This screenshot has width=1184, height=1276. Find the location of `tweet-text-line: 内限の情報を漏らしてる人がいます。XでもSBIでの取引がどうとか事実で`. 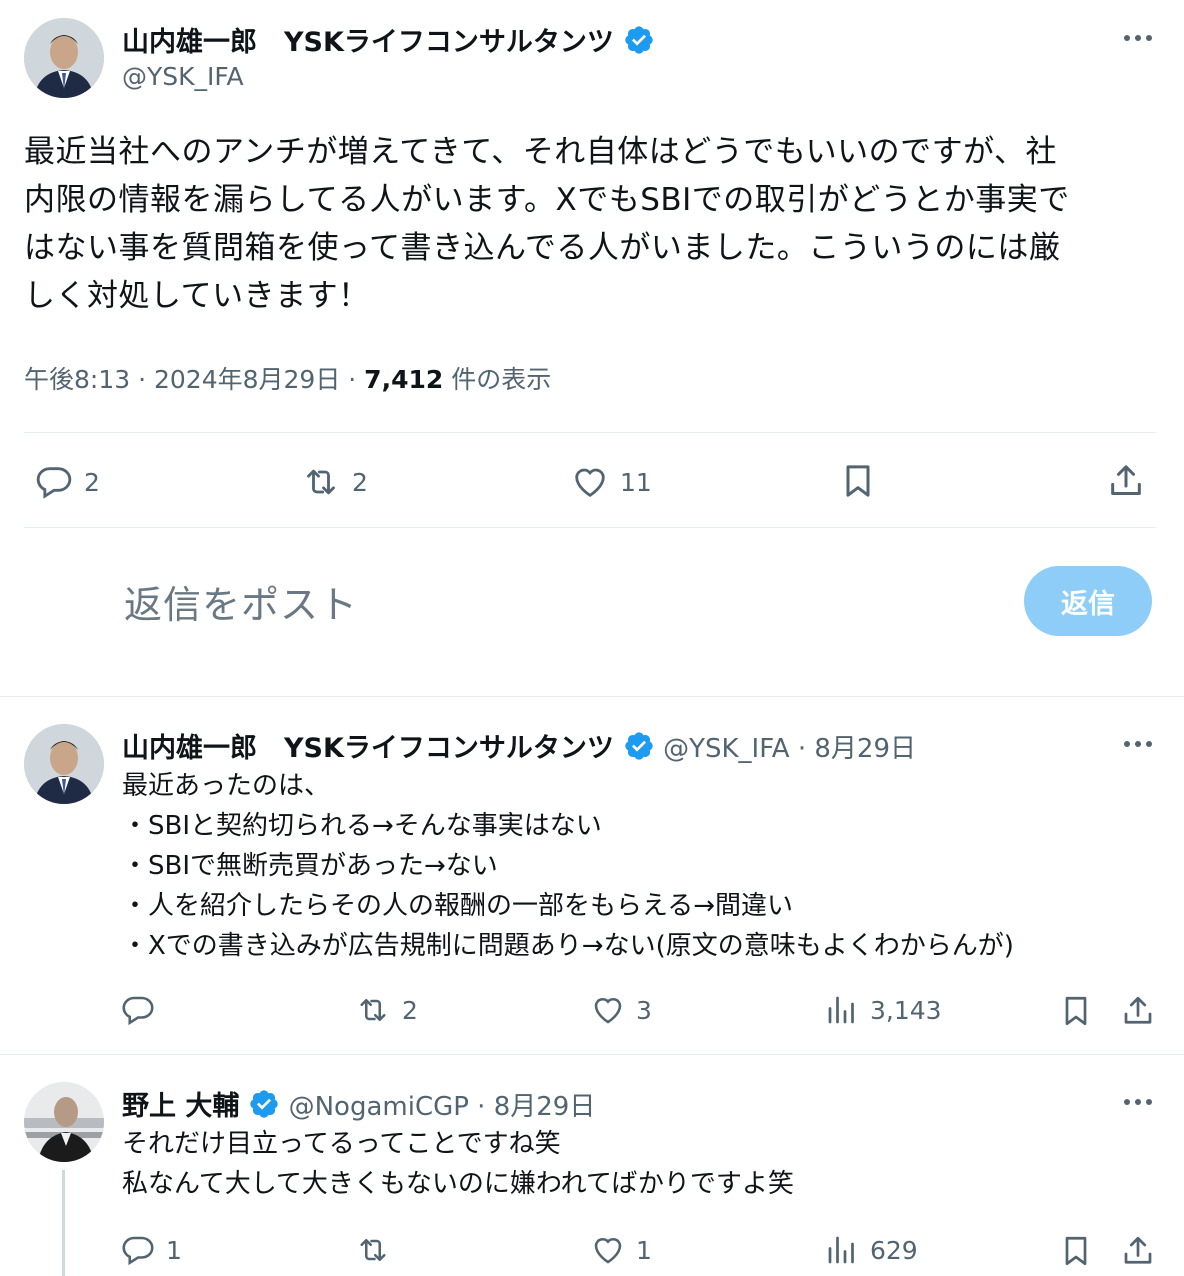

tweet-text-line: 内限の情報を漏らしてる人がいます。XでもSBIでの取引がどうとか事実で is located at coordinates (547, 200).